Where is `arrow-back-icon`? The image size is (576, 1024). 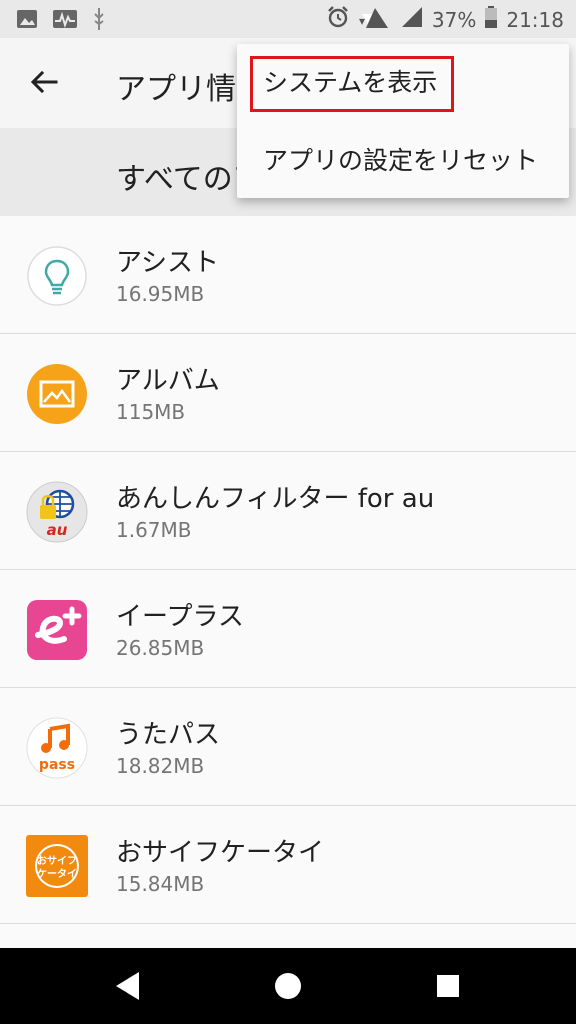
arrow-back-icon is located at coordinates (44, 82).